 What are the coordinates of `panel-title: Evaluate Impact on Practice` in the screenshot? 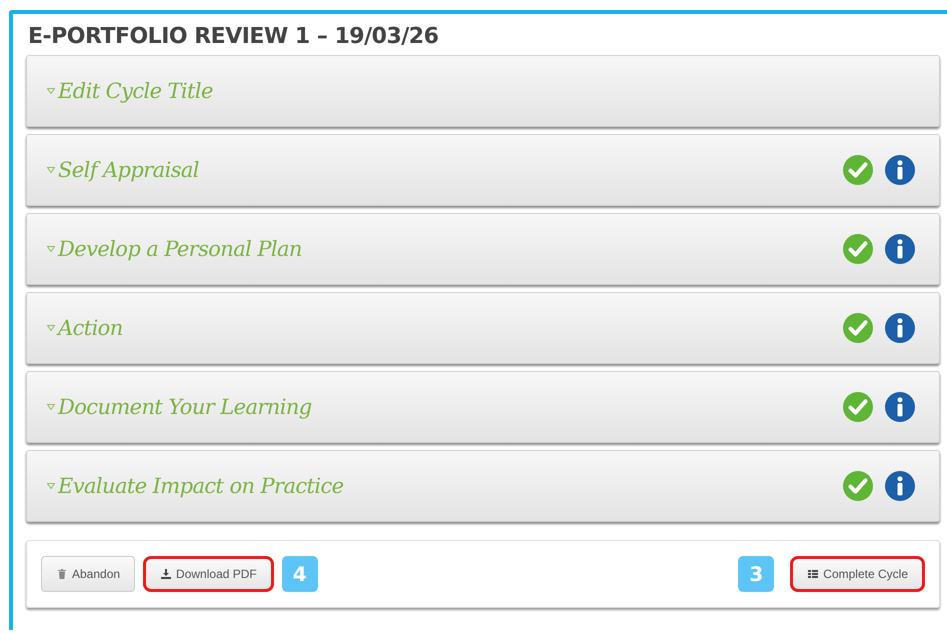 It's located at (195, 486).